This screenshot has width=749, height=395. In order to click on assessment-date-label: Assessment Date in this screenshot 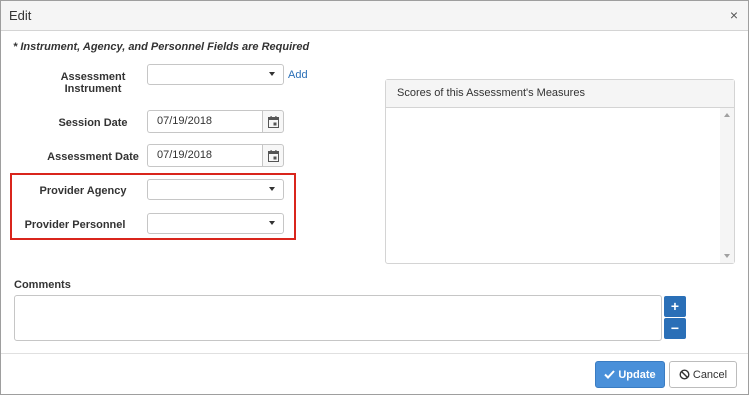, I will do `click(93, 157)`.